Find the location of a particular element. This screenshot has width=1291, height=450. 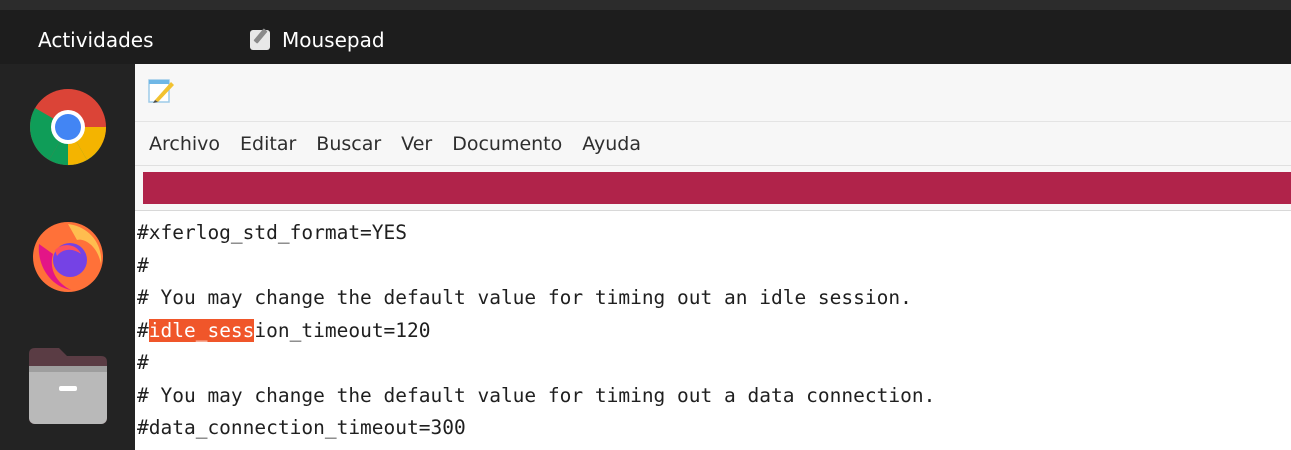

app-menu-button: Mousepad is located at coordinates (317, 40).